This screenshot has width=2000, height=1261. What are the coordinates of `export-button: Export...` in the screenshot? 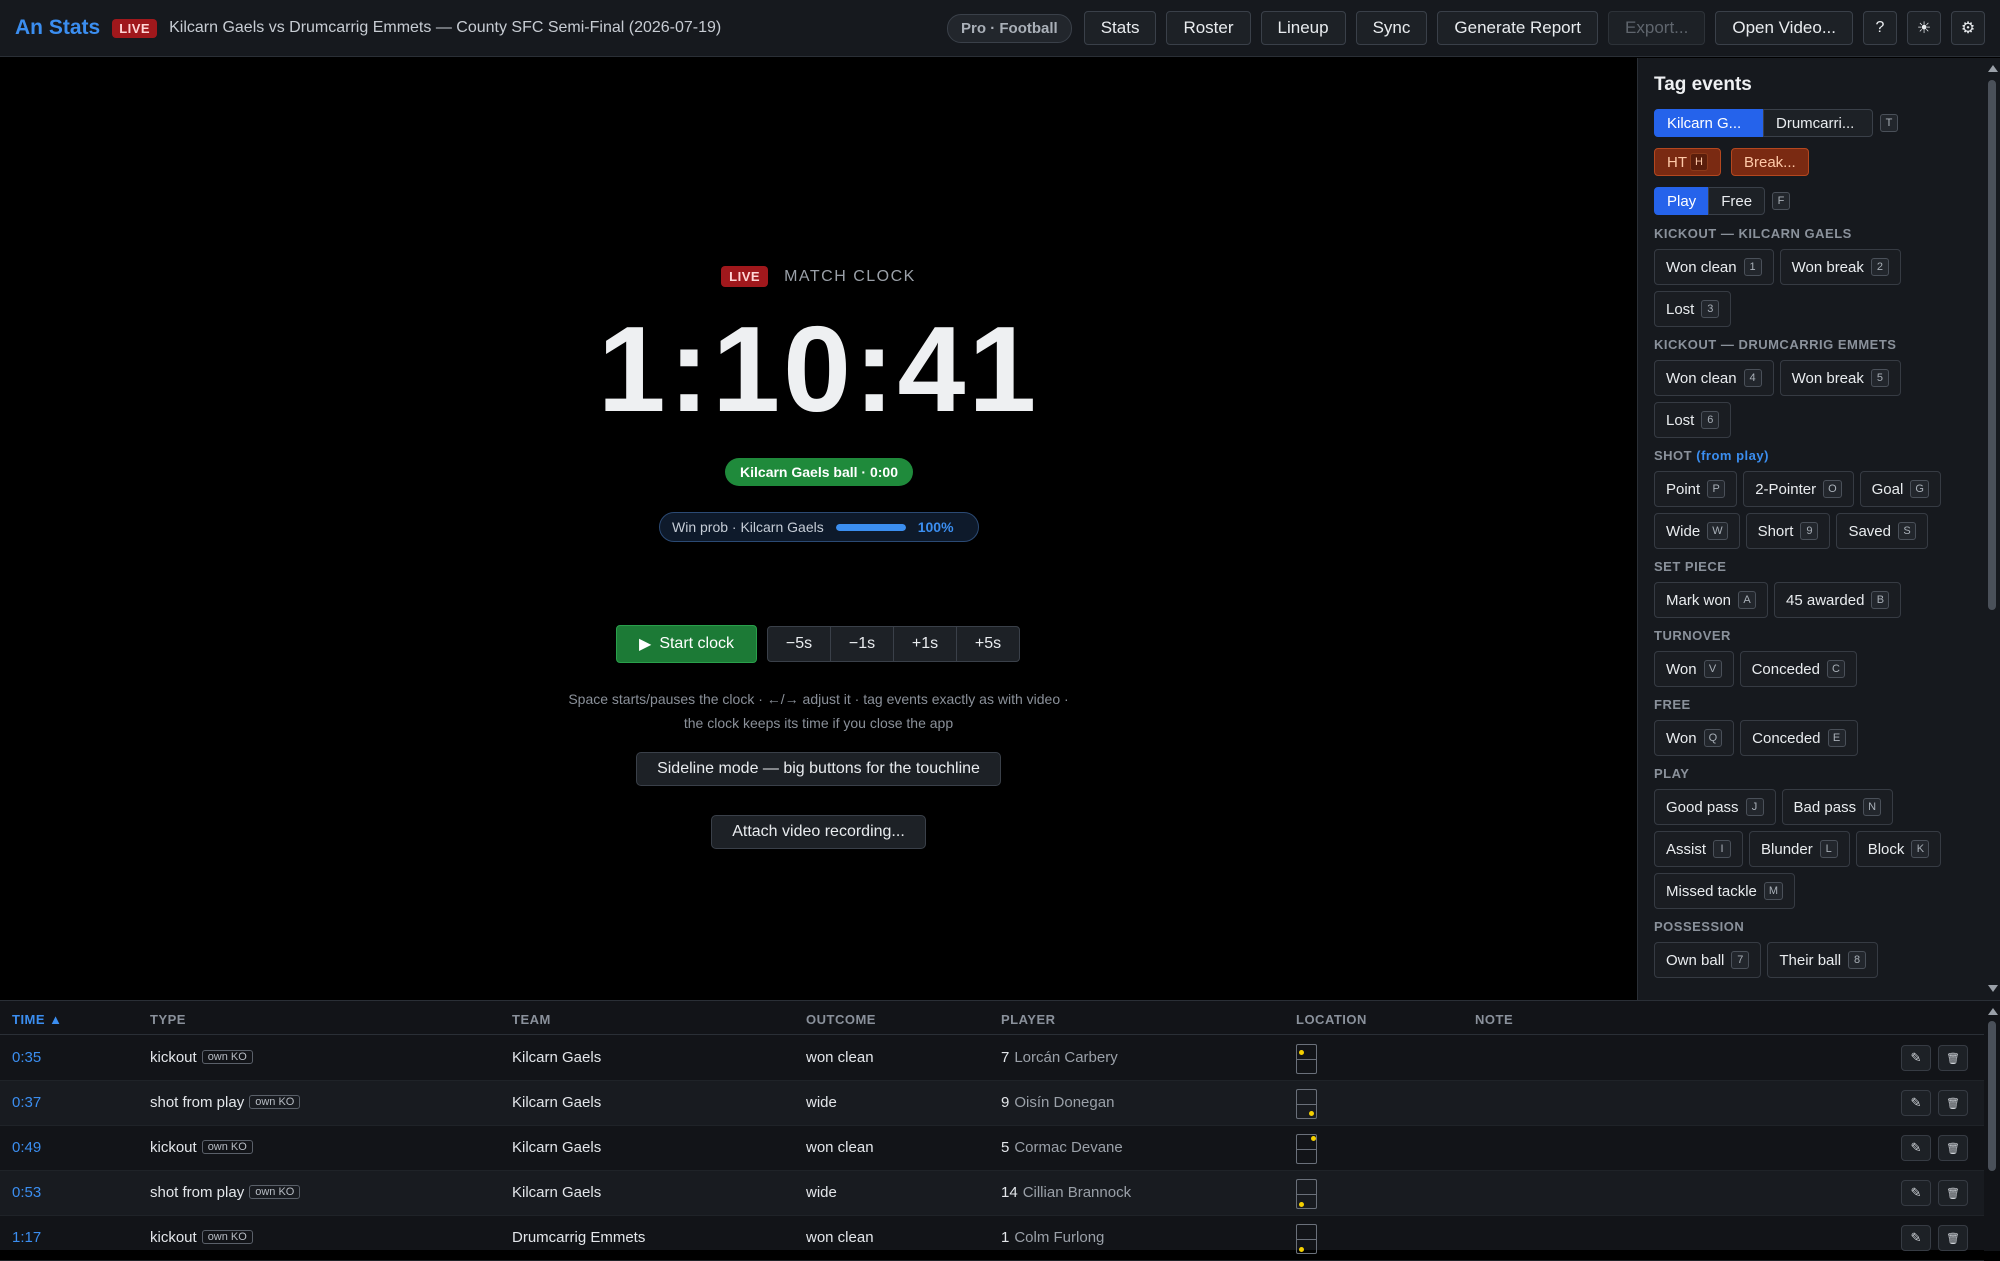 It's located at (1657, 28).